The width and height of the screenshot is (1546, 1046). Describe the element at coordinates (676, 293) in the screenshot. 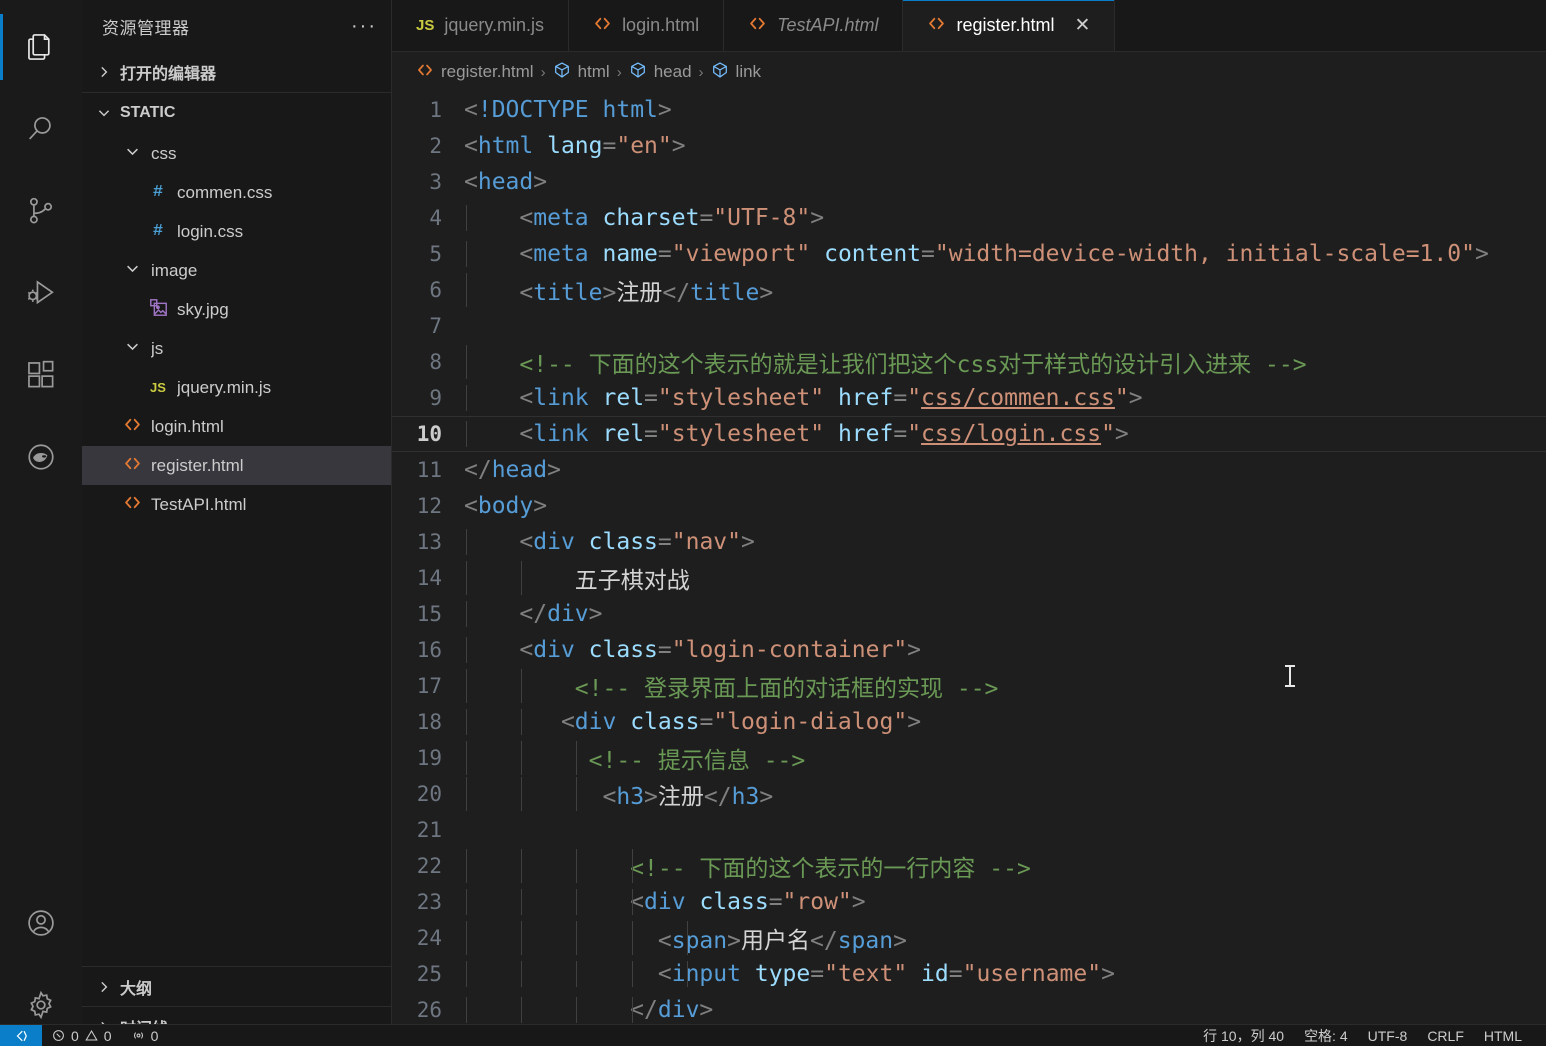

I see `code-token: </` at that location.